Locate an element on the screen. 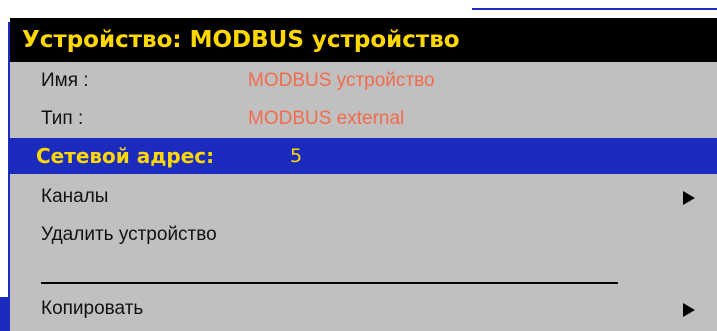 This screenshot has width=717, height=331. address-label: Сетевой адрес: is located at coordinates (125, 156).